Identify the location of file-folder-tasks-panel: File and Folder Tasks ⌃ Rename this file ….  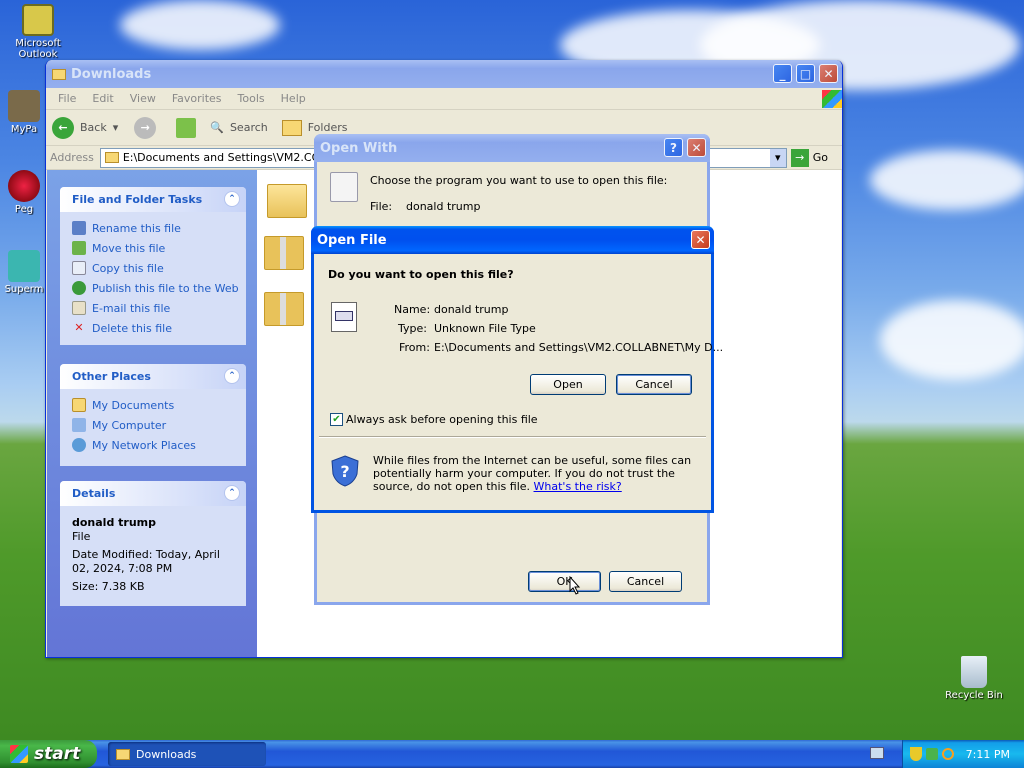
(153, 266).